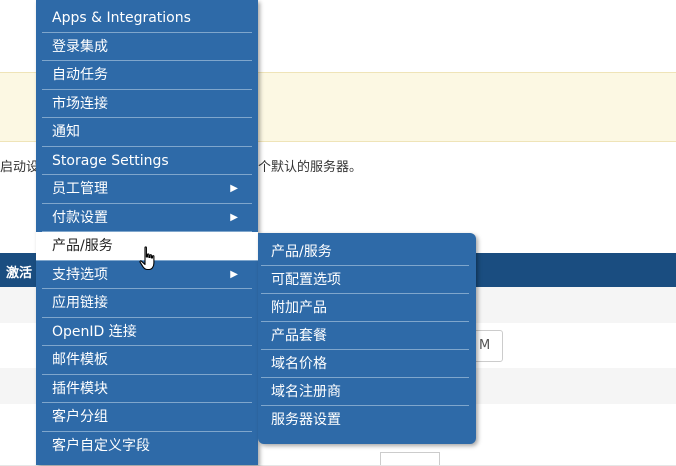 The width and height of the screenshot is (676, 466). I want to click on menu-item-label: 员工管理, so click(80, 189).